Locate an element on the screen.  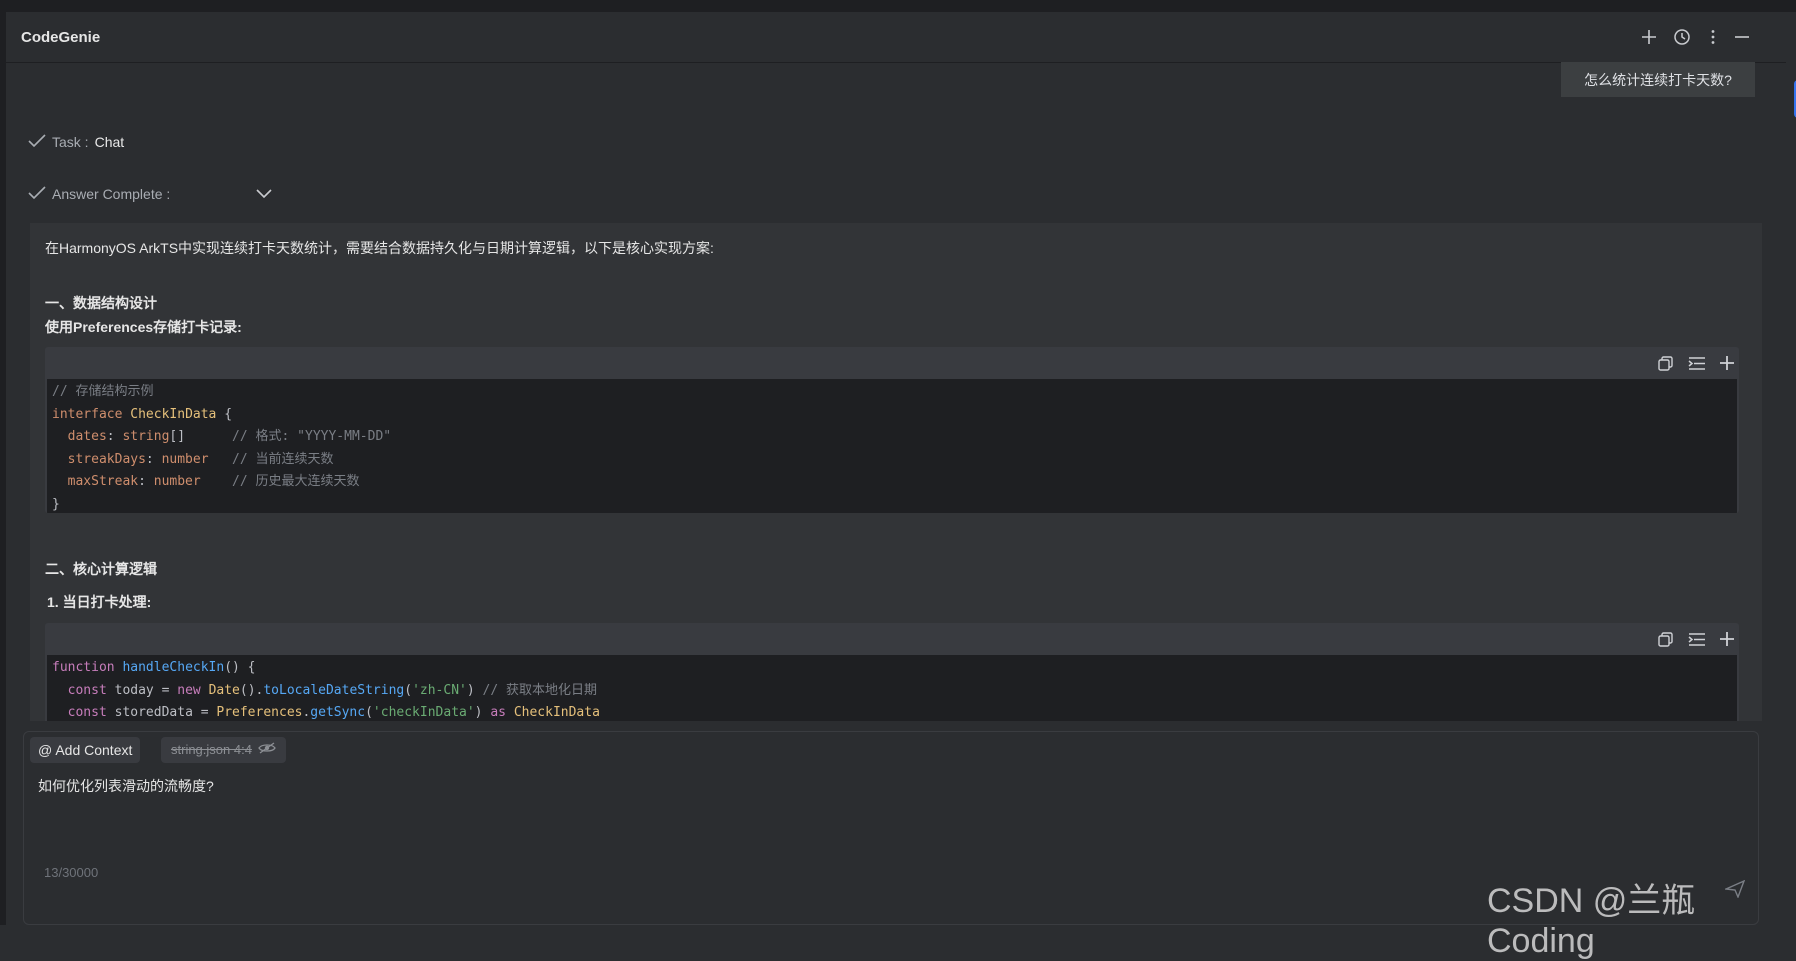
code-comment: // 当前连续天数 is located at coordinates (271, 459).